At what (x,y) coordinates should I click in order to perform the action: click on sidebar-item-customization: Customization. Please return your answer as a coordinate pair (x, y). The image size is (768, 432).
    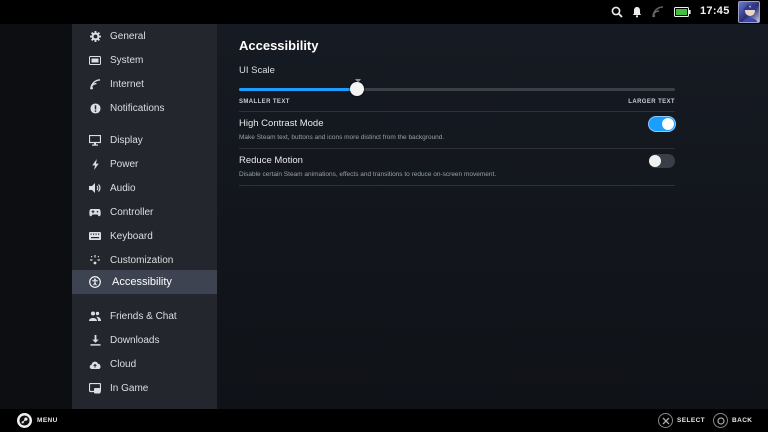
    Looking at the image, I should click on (144, 260).